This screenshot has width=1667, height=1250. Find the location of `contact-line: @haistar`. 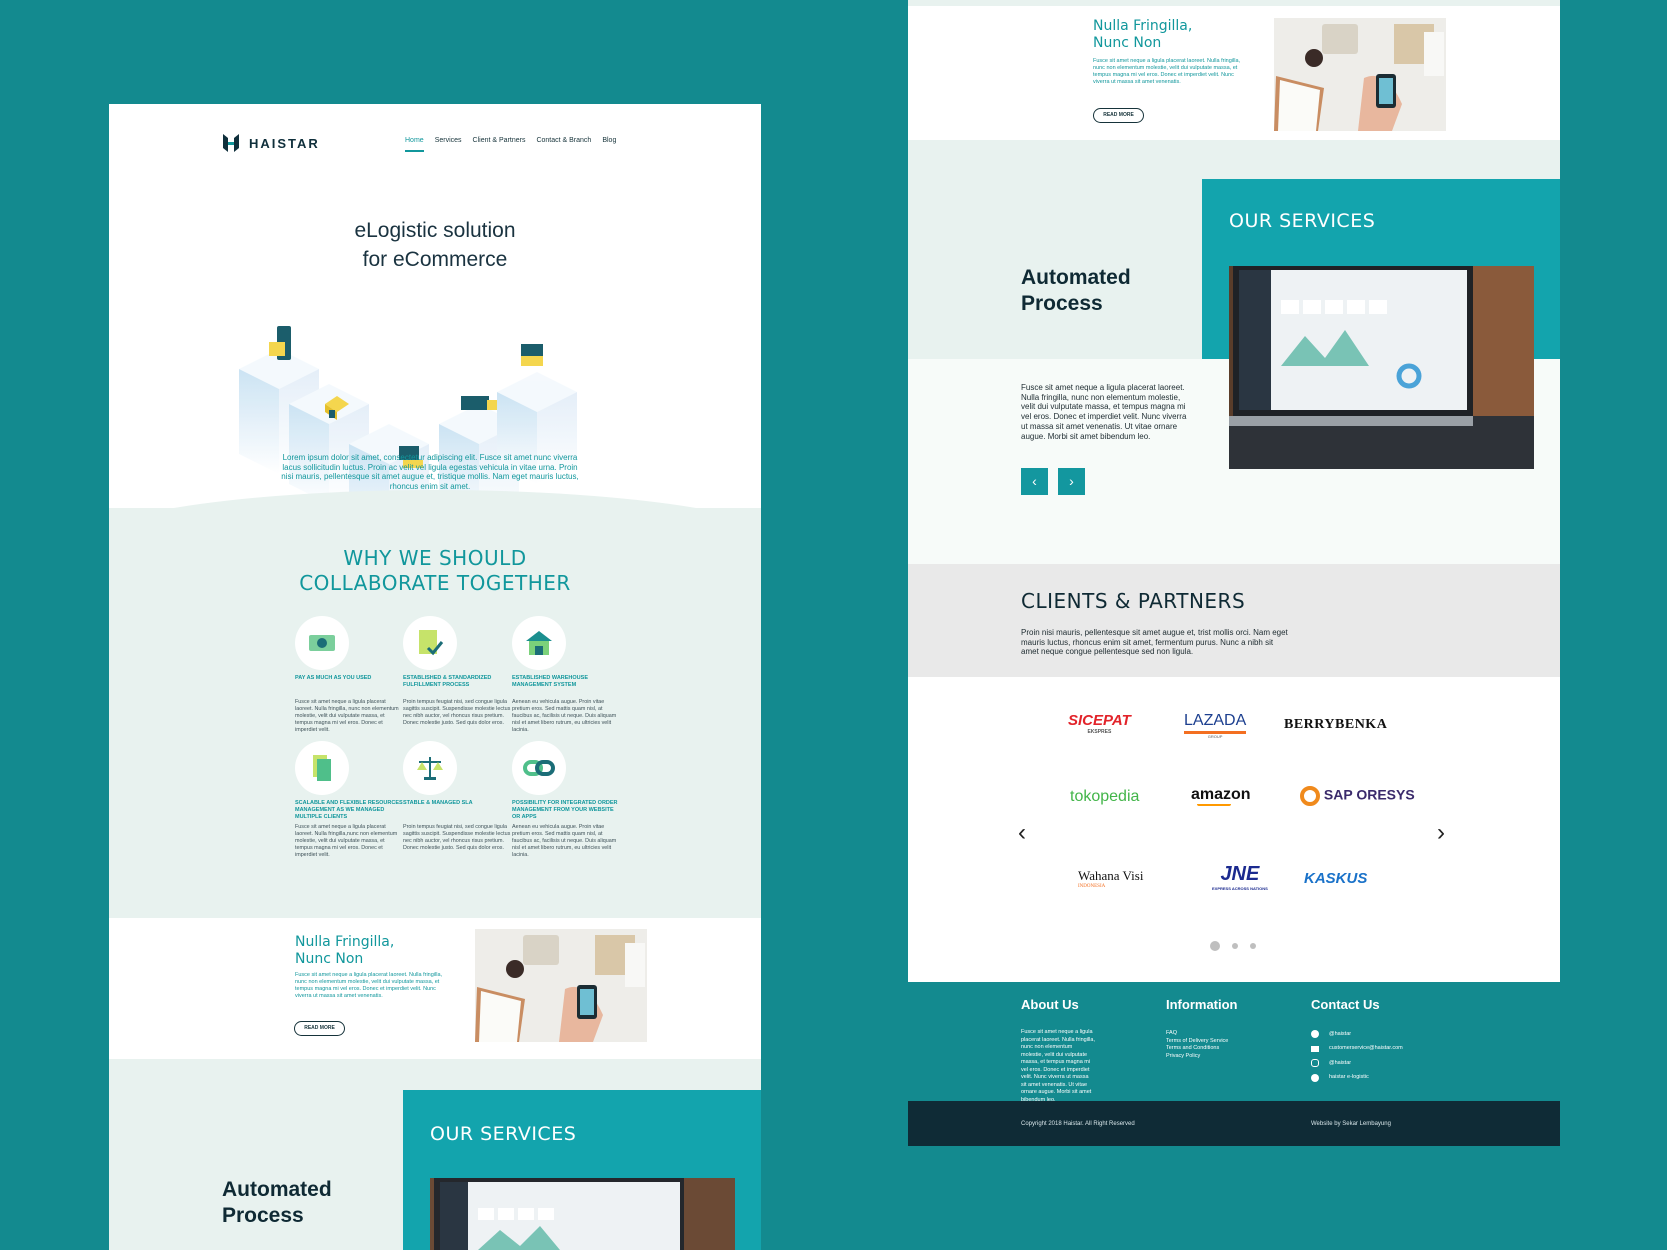

contact-line: @haistar is located at coordinates (1357, 1034).